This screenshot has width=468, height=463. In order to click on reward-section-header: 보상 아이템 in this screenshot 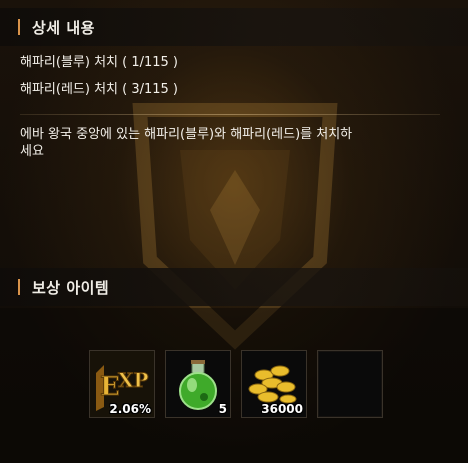, I will do `click(234, 287)`.